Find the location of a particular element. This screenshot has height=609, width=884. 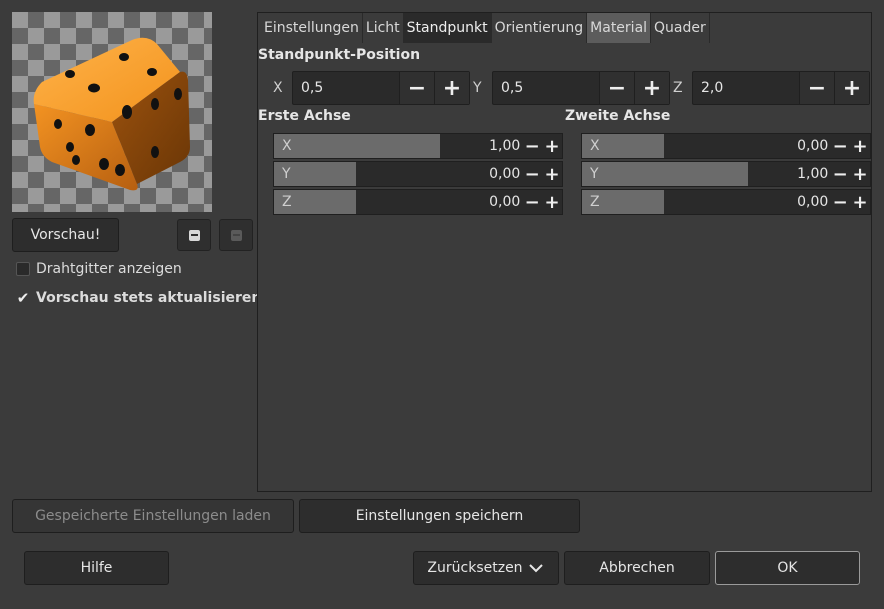

viewpoint-z-label: Z is located at coordinates (678, 88).